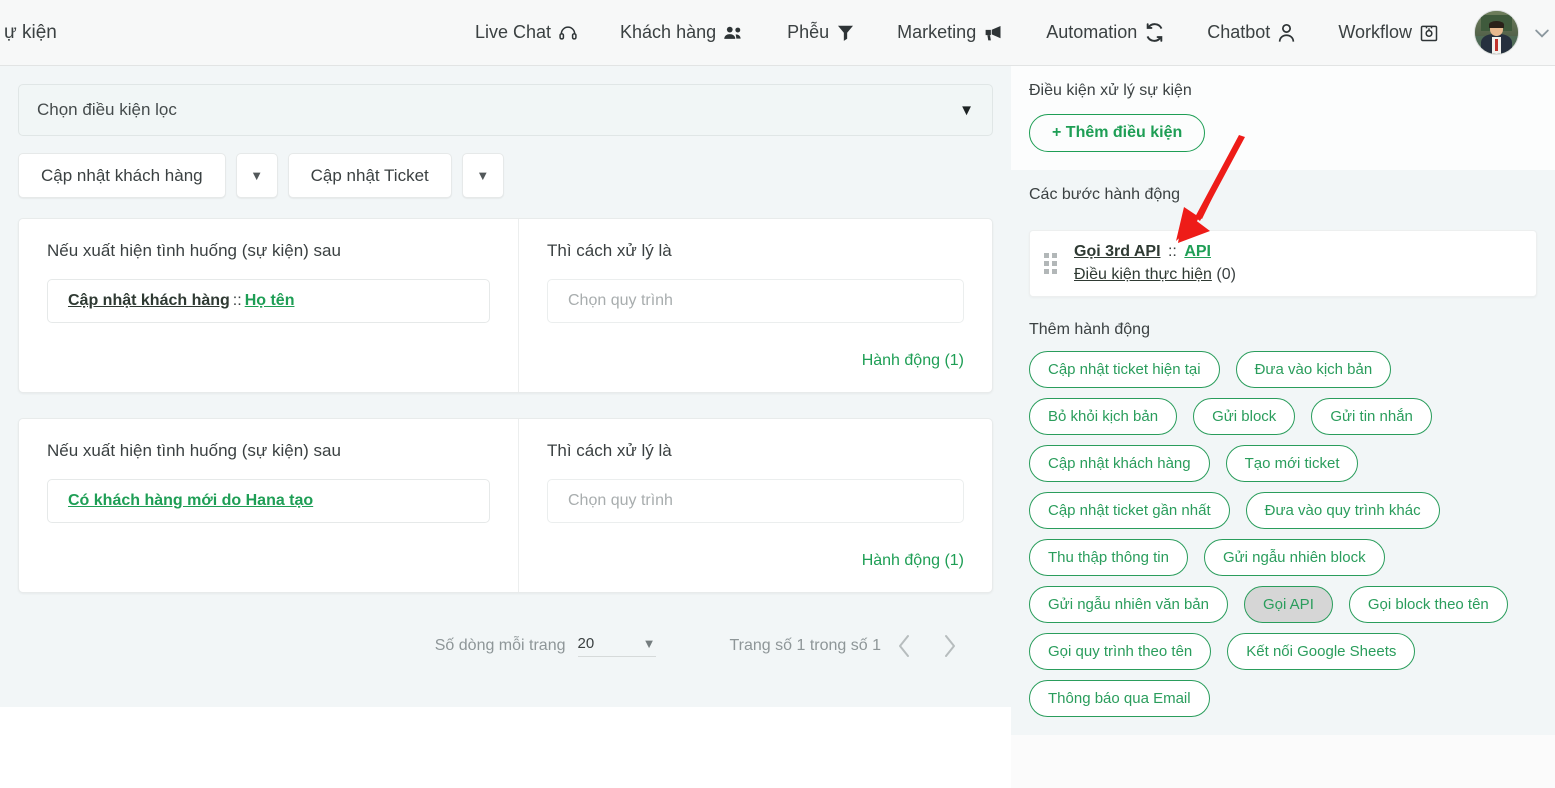 This screenshot has width=1555, height=788. What do you see at coordinates (1154, 32) in the screenshot?
I see `refresh-icon` at bounding box center [1154, 32].